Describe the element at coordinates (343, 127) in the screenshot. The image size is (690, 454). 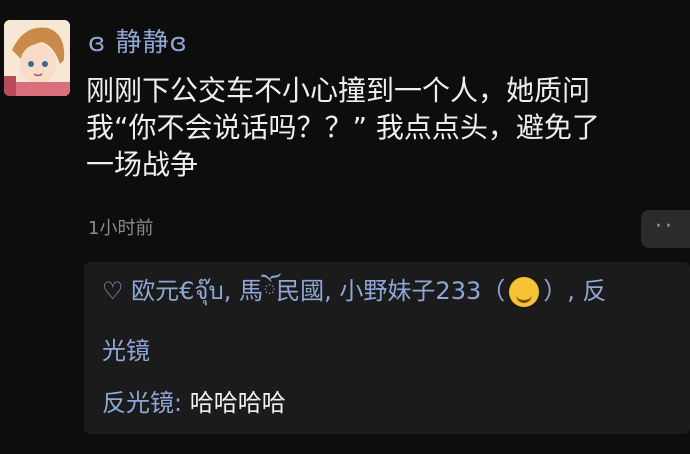
I see `post-line: 我“你不会说话吗？？” 我点点头，避免了` at that location.